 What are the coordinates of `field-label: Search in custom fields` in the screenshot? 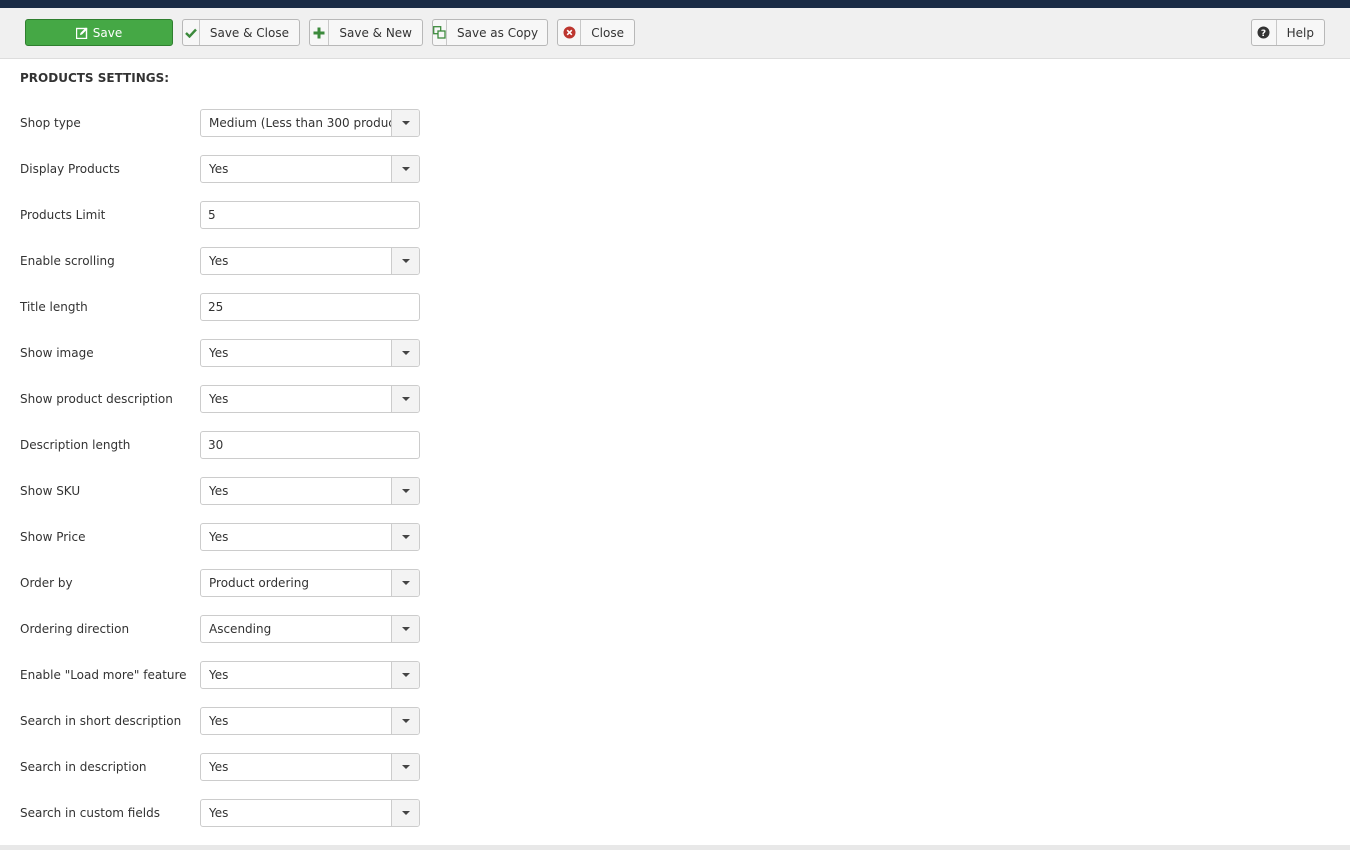 It's located at (90, 813).